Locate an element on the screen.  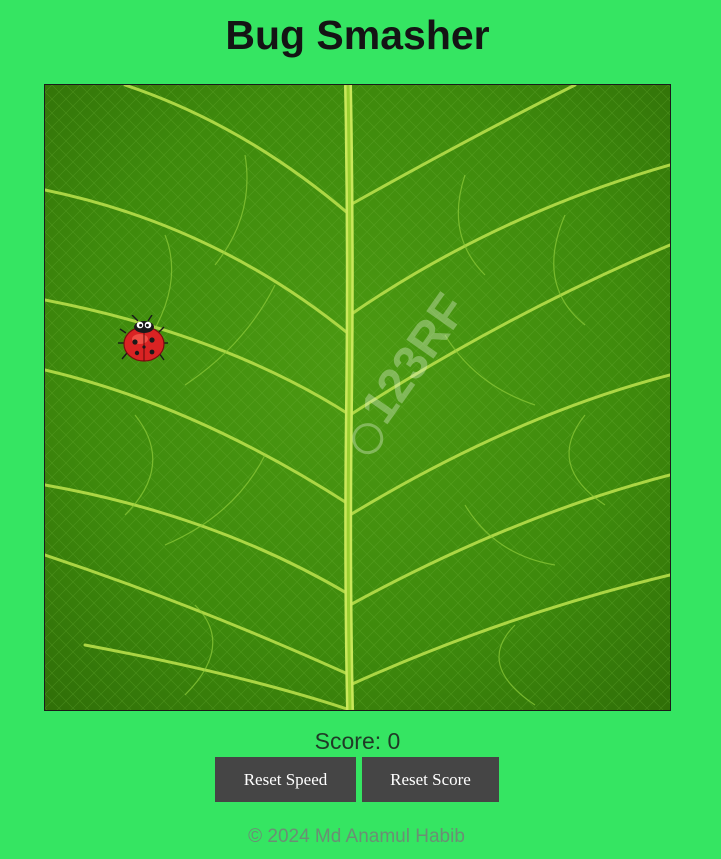
reset-score-button: Reset Score is located at coordinates (430, 779).